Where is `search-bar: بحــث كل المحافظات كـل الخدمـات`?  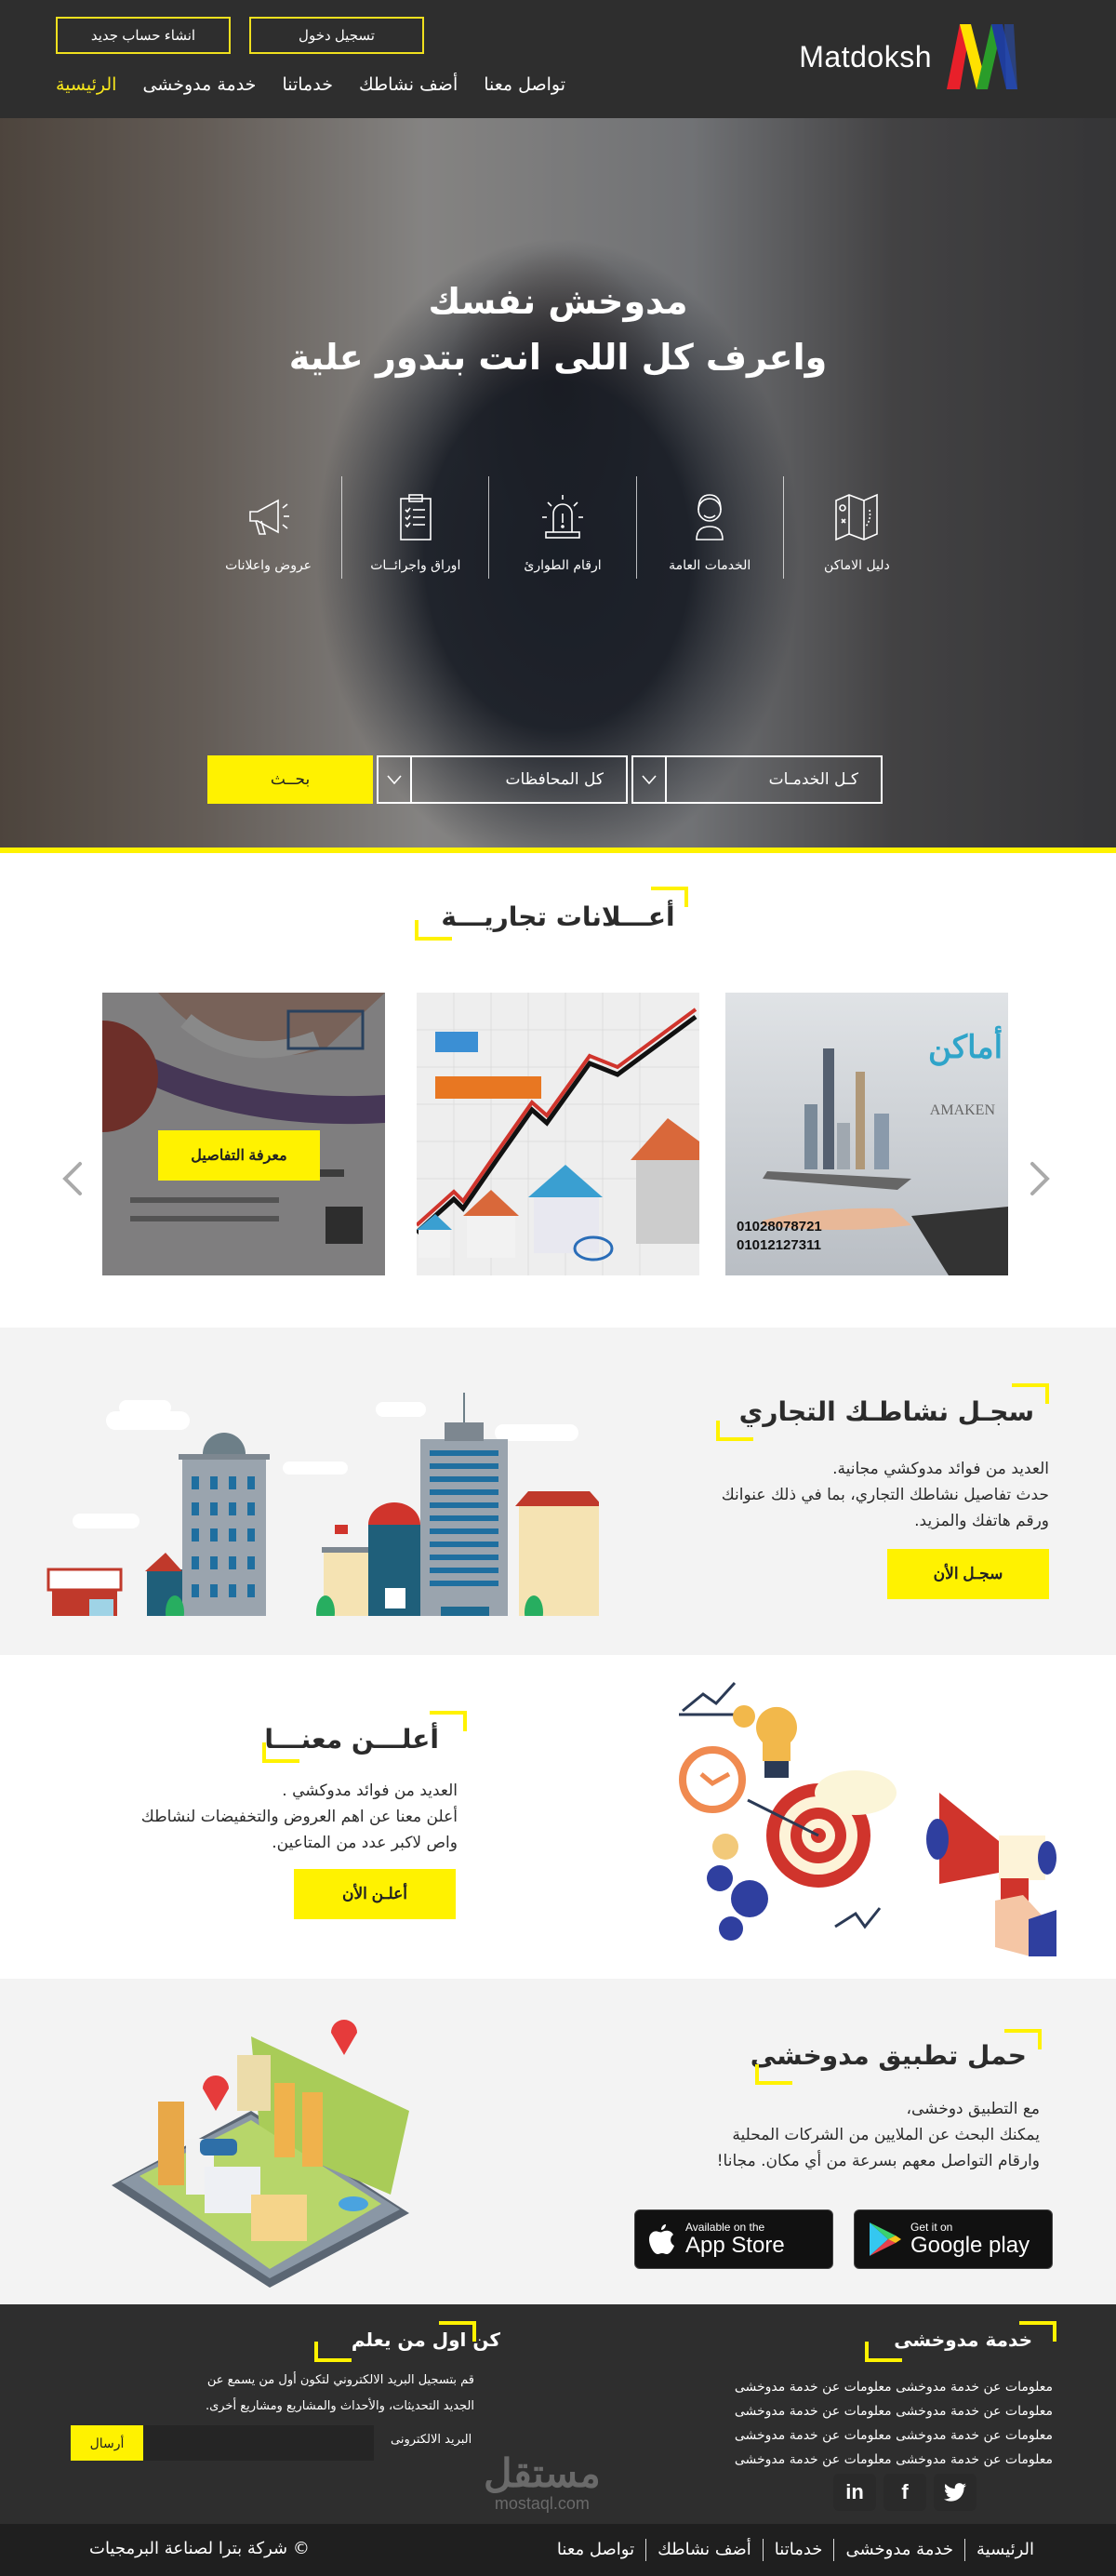 search-bar: بحــث كل المحافظات كـل الخدمـات is located at coordinates (545, 779).